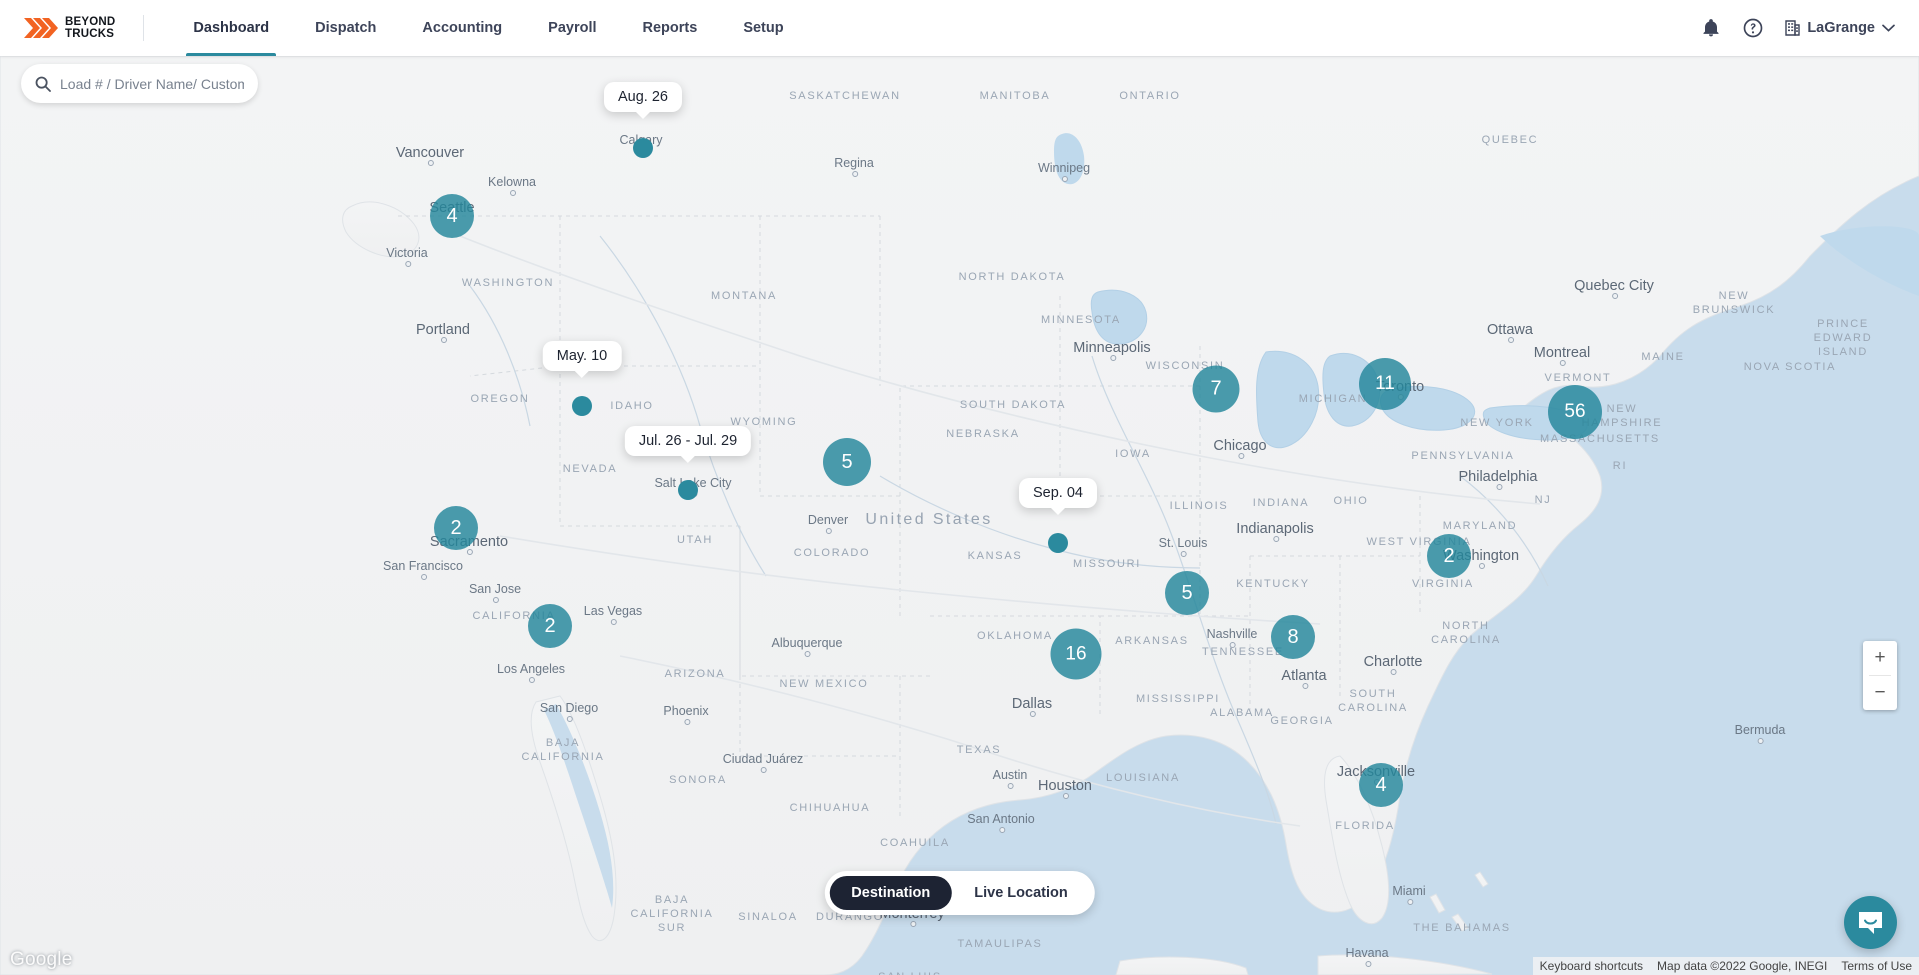 The height and width of the screenshot is (975, 1919). Describe the element at coordinates (582, 359) in the screenshot. I see `map-pin-date-tooltip: May. 10` at that location.